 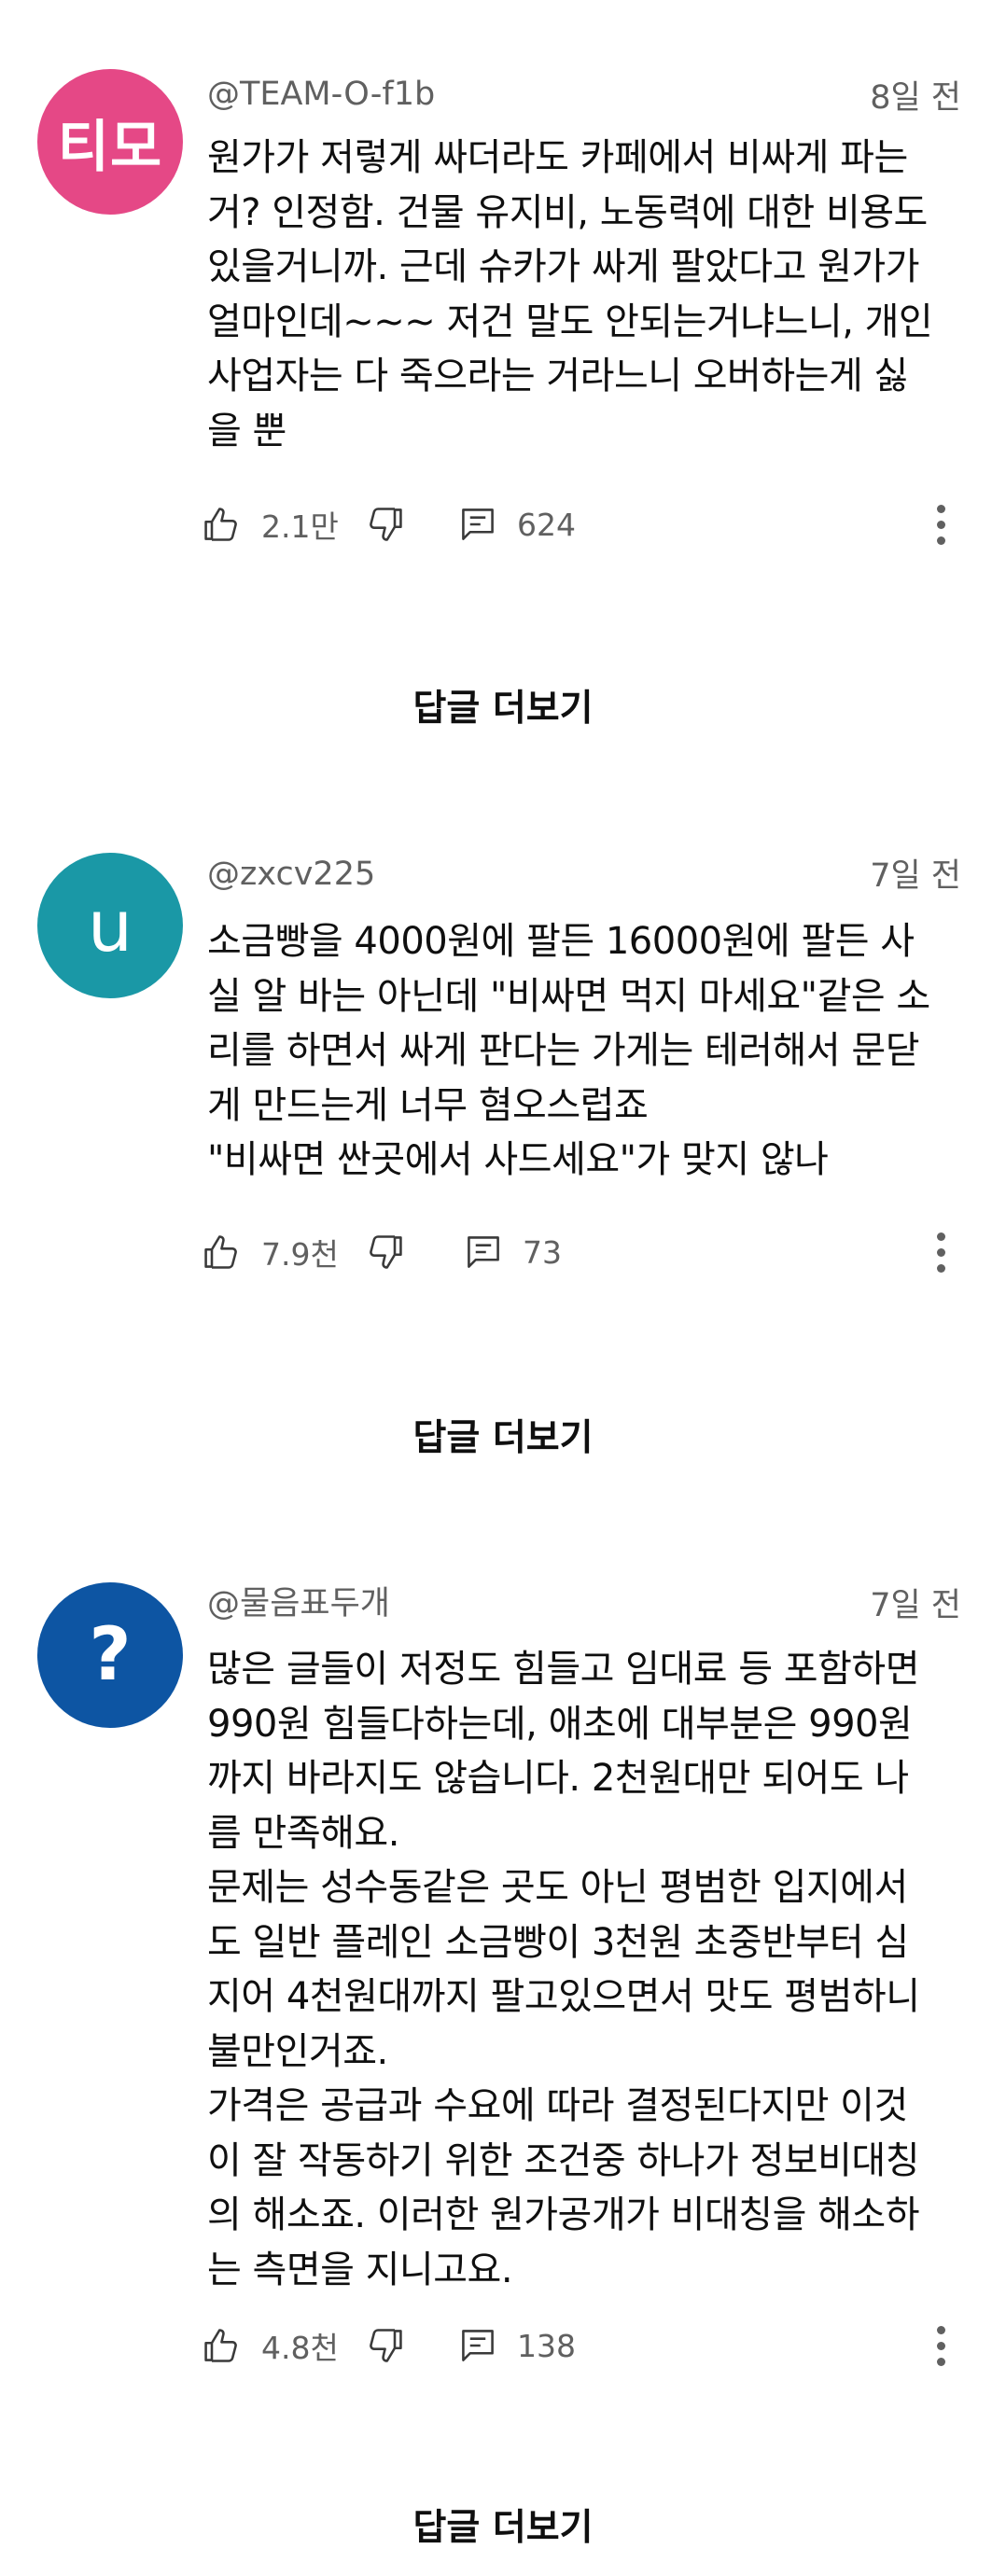 I want to click on comment-actions: 2.1만 624, so click(x=584, y=524).